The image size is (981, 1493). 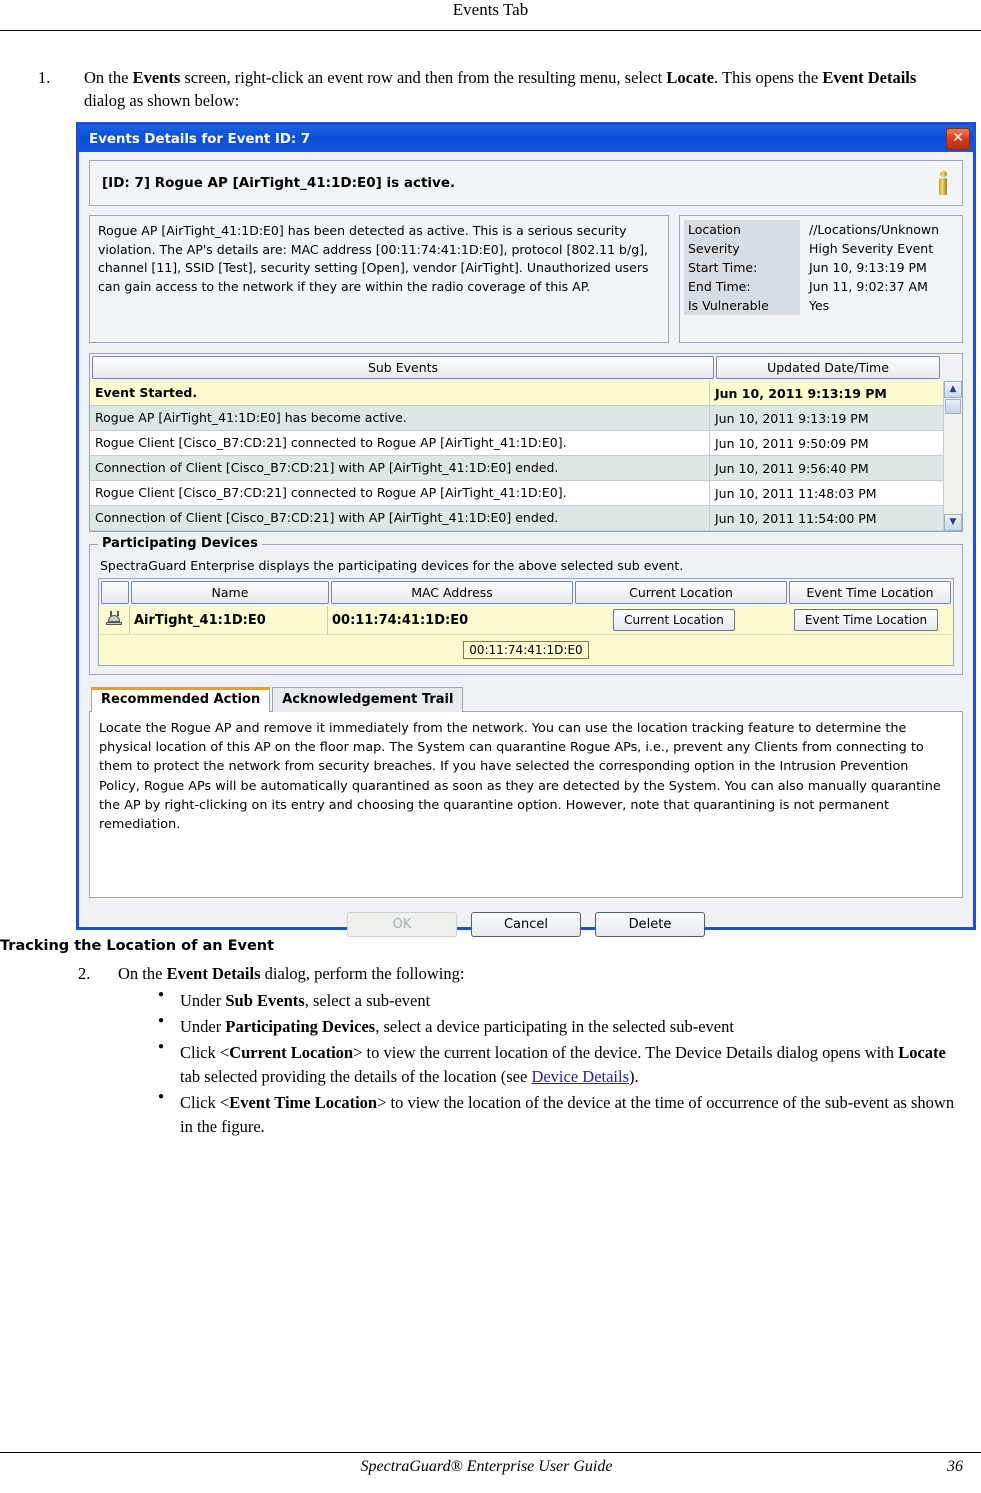 What do you see at coordinates (879, 305) in the screenshot?
I see `property-value: Yes` at bounding box center [879, 305].